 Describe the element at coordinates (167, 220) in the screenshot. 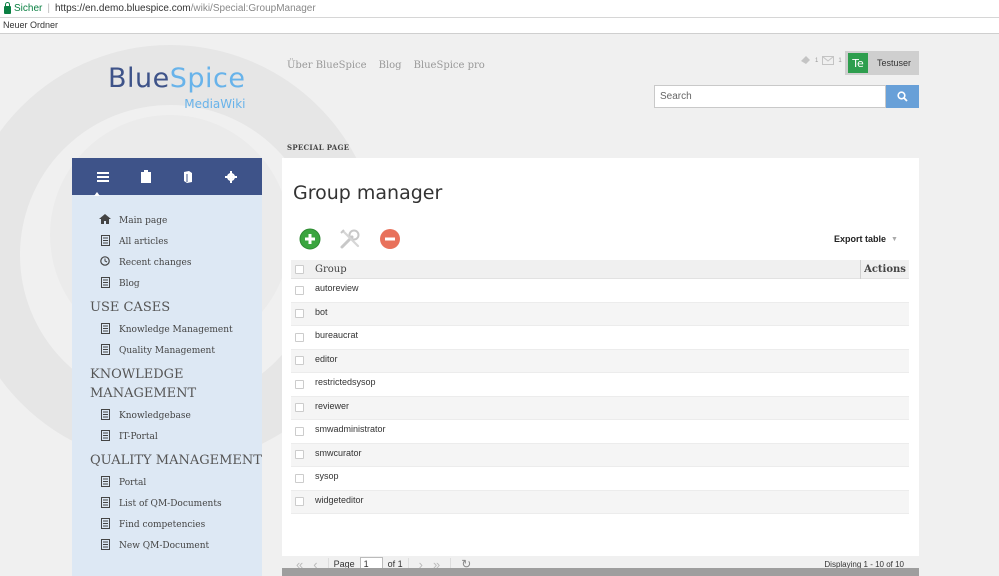

I see `sidebar-item-main-page: Main page` at that location.